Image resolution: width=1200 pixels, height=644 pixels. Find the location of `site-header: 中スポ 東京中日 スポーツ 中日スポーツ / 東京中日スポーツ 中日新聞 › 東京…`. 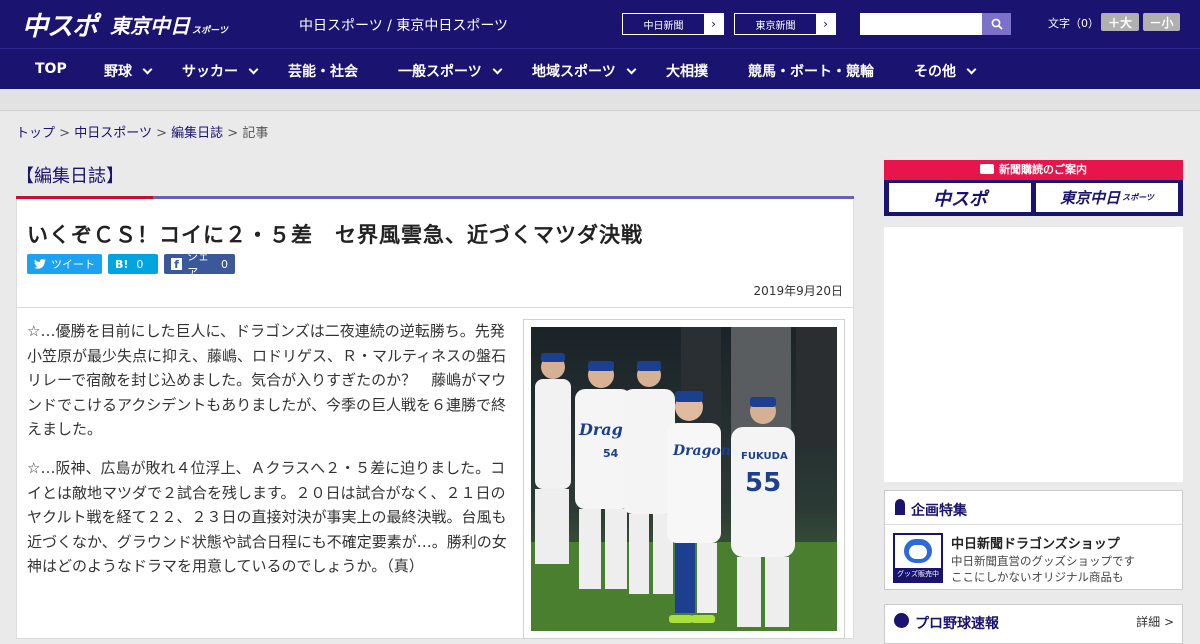

site-header: 中スポ 東京中日 スポーツ 中日スポーツ / 東京中日スポーツ 中日新聞 › 東京… is located at coordinates (600, 24).